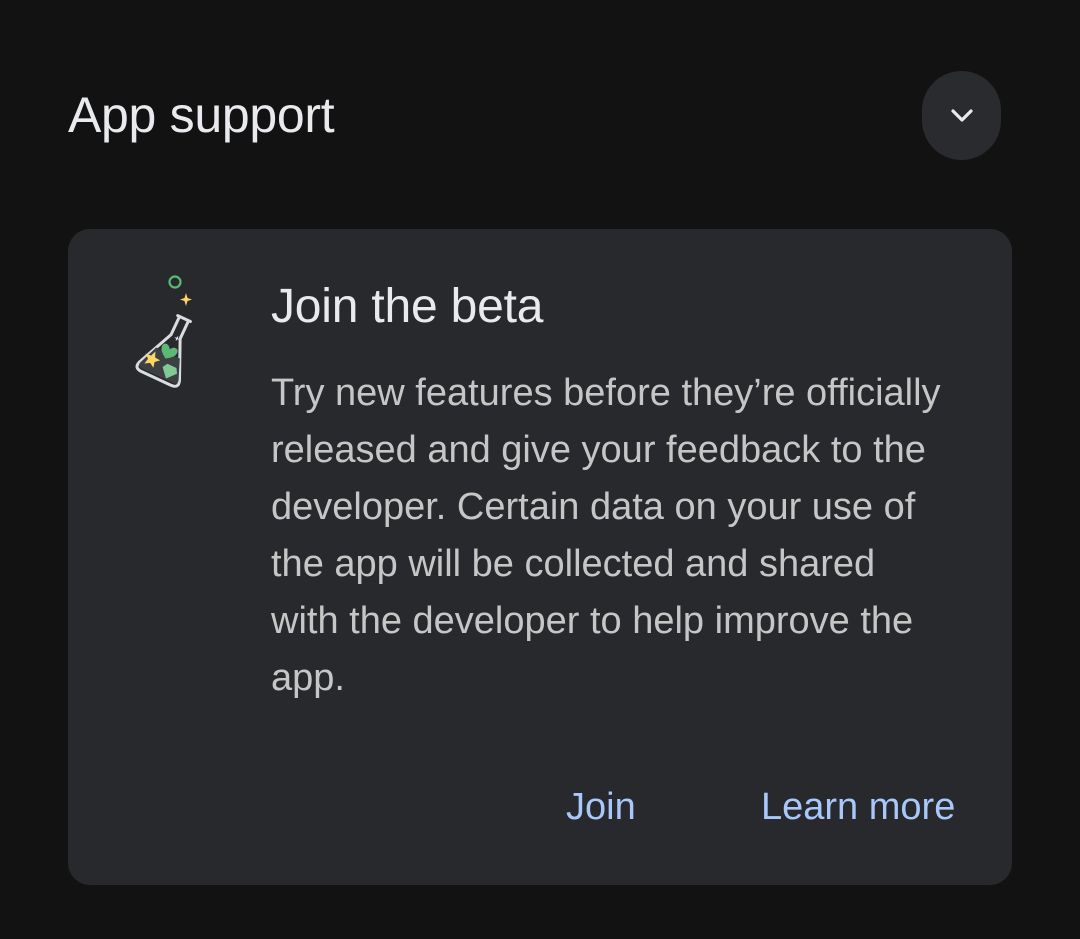 The image size is (1080, 939). I want to click on chevron-down-icon, so click(961, 115).